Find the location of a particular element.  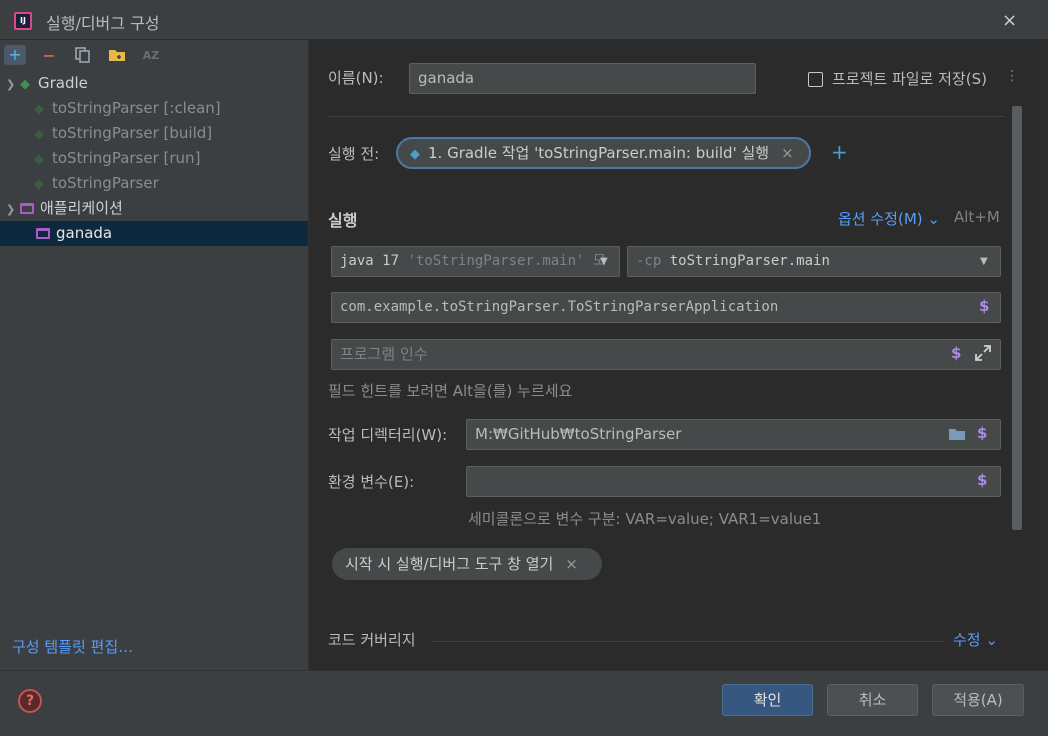

open-tool-window-chip: 시작 시 실행/디버그 도구 창 열기 × is located at coordinates (467, 564).